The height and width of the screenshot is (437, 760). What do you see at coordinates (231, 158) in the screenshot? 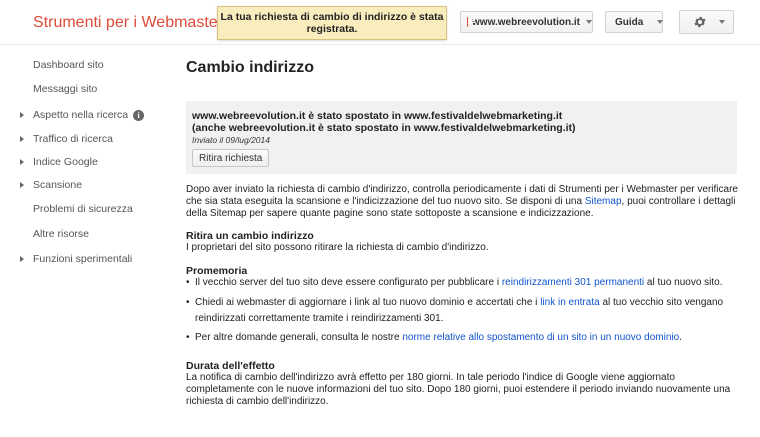
I see `withdraw-request-button: Ritira richiesta` at bounding box center [231, 158].